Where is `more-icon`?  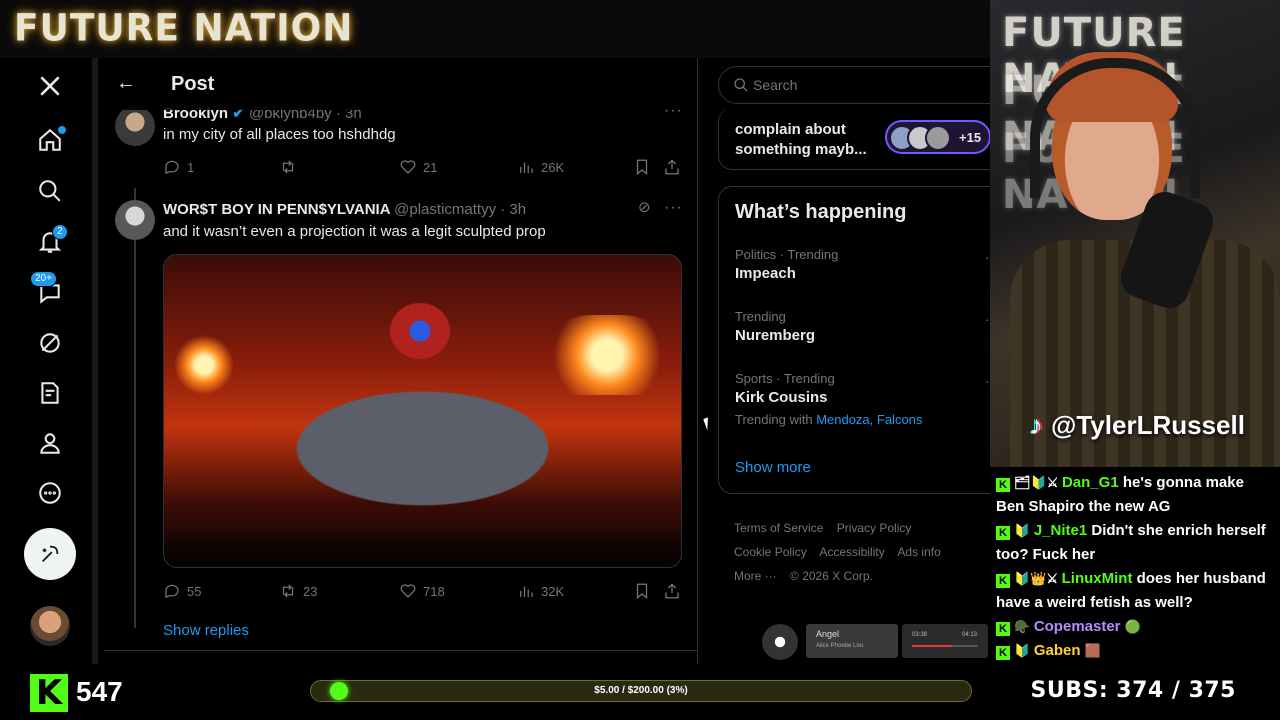 more-icon is located at coordinates (50, 493).